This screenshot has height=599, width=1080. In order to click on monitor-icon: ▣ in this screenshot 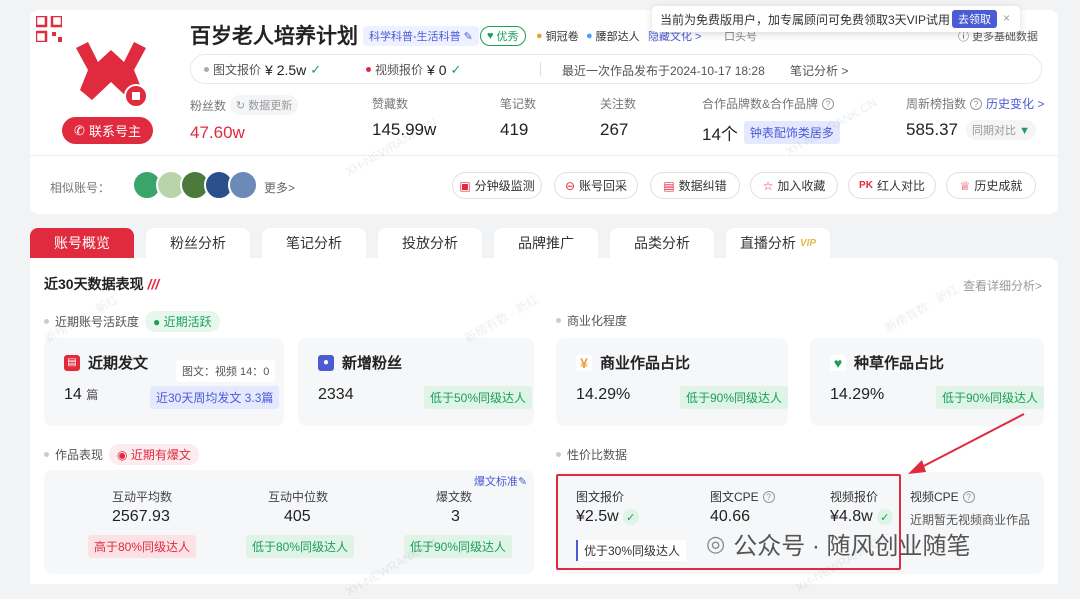, I will do `click(465, 185)`.